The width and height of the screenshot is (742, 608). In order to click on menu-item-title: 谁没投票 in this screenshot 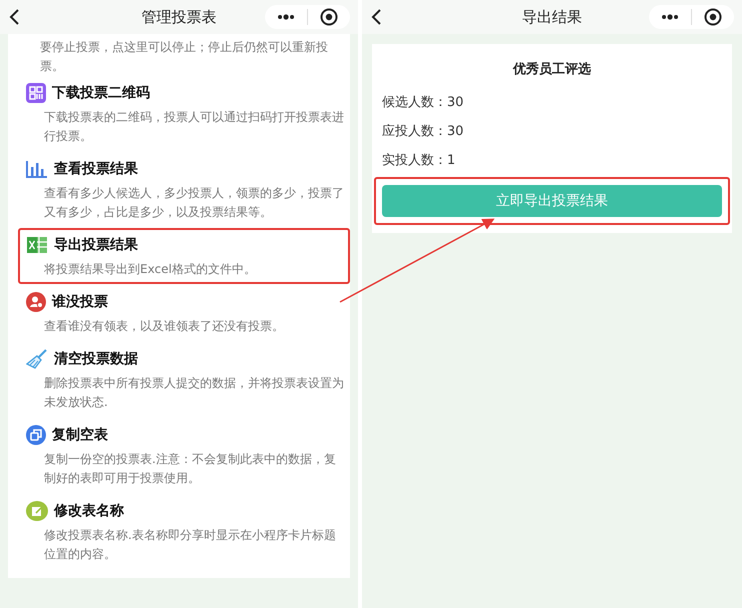, I will do `click(80, 302)`.